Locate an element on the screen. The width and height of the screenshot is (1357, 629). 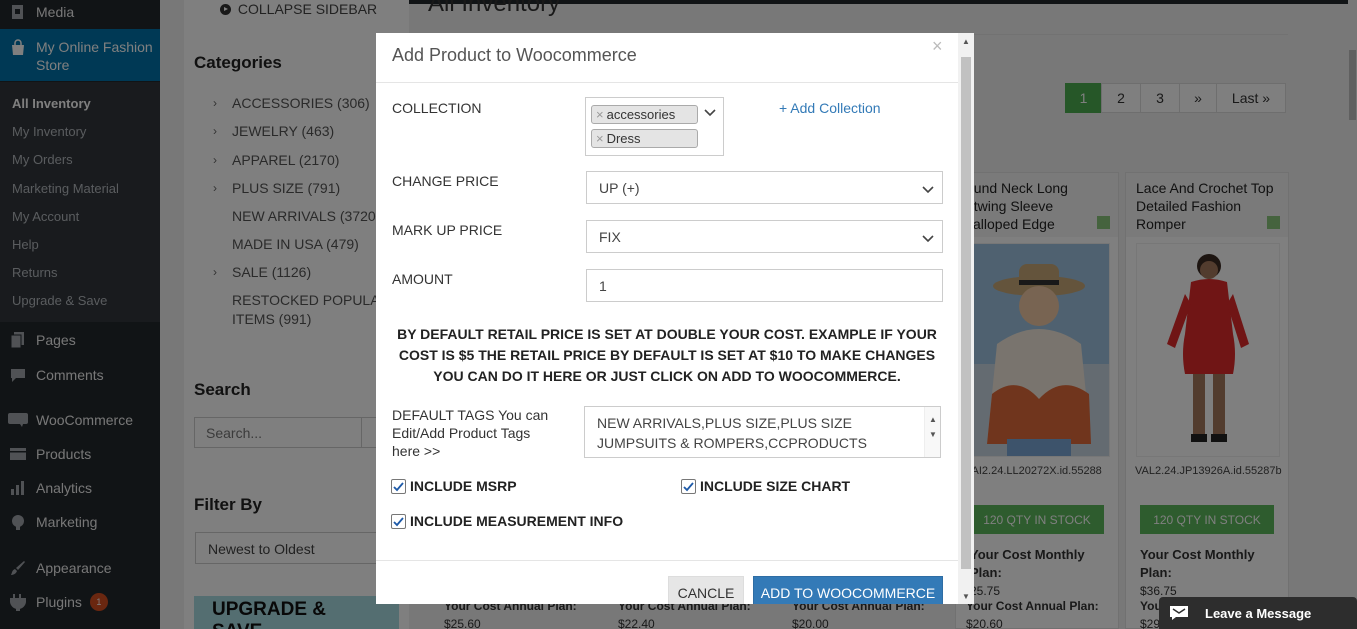
markup-price-label: MARK UP PRICE is located at coordinates (447, 230).